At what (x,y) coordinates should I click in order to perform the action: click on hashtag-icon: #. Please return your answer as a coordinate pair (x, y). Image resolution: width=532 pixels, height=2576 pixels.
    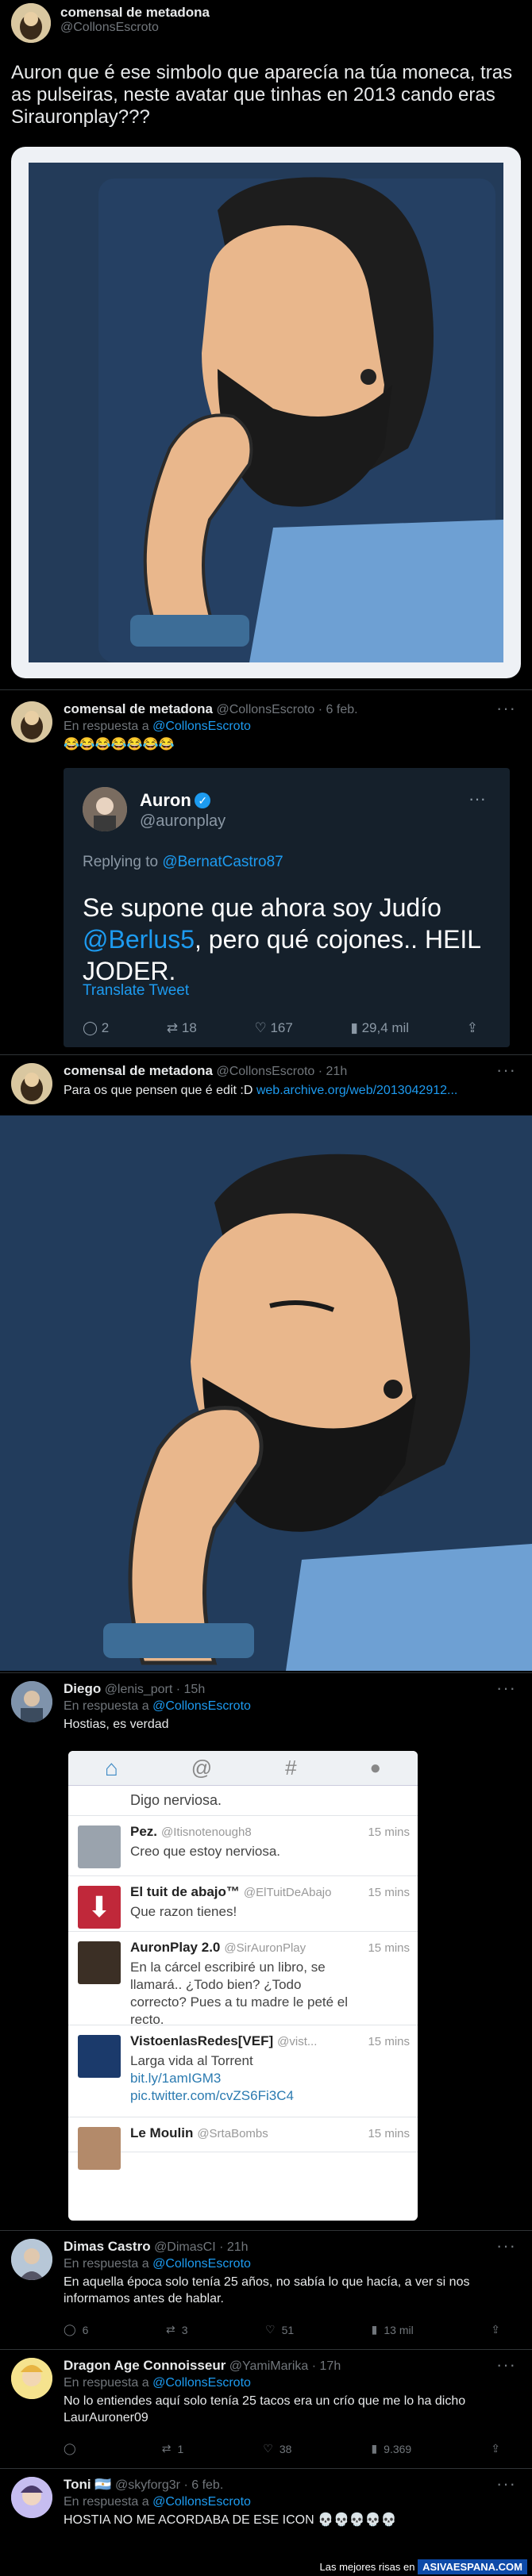
    Looking at the image, I should click on (291, 1767).